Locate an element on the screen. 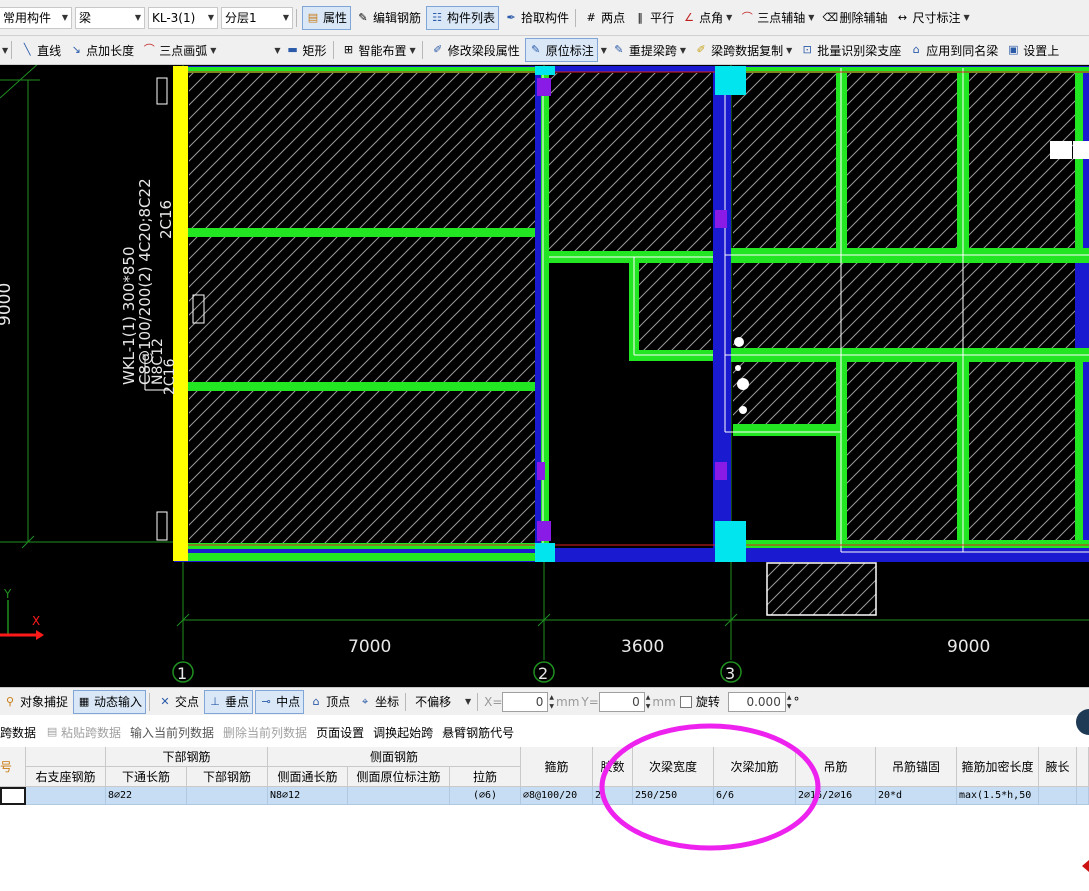  cell-hanger-anchor: 20*d is located at coordinates (916, 796).